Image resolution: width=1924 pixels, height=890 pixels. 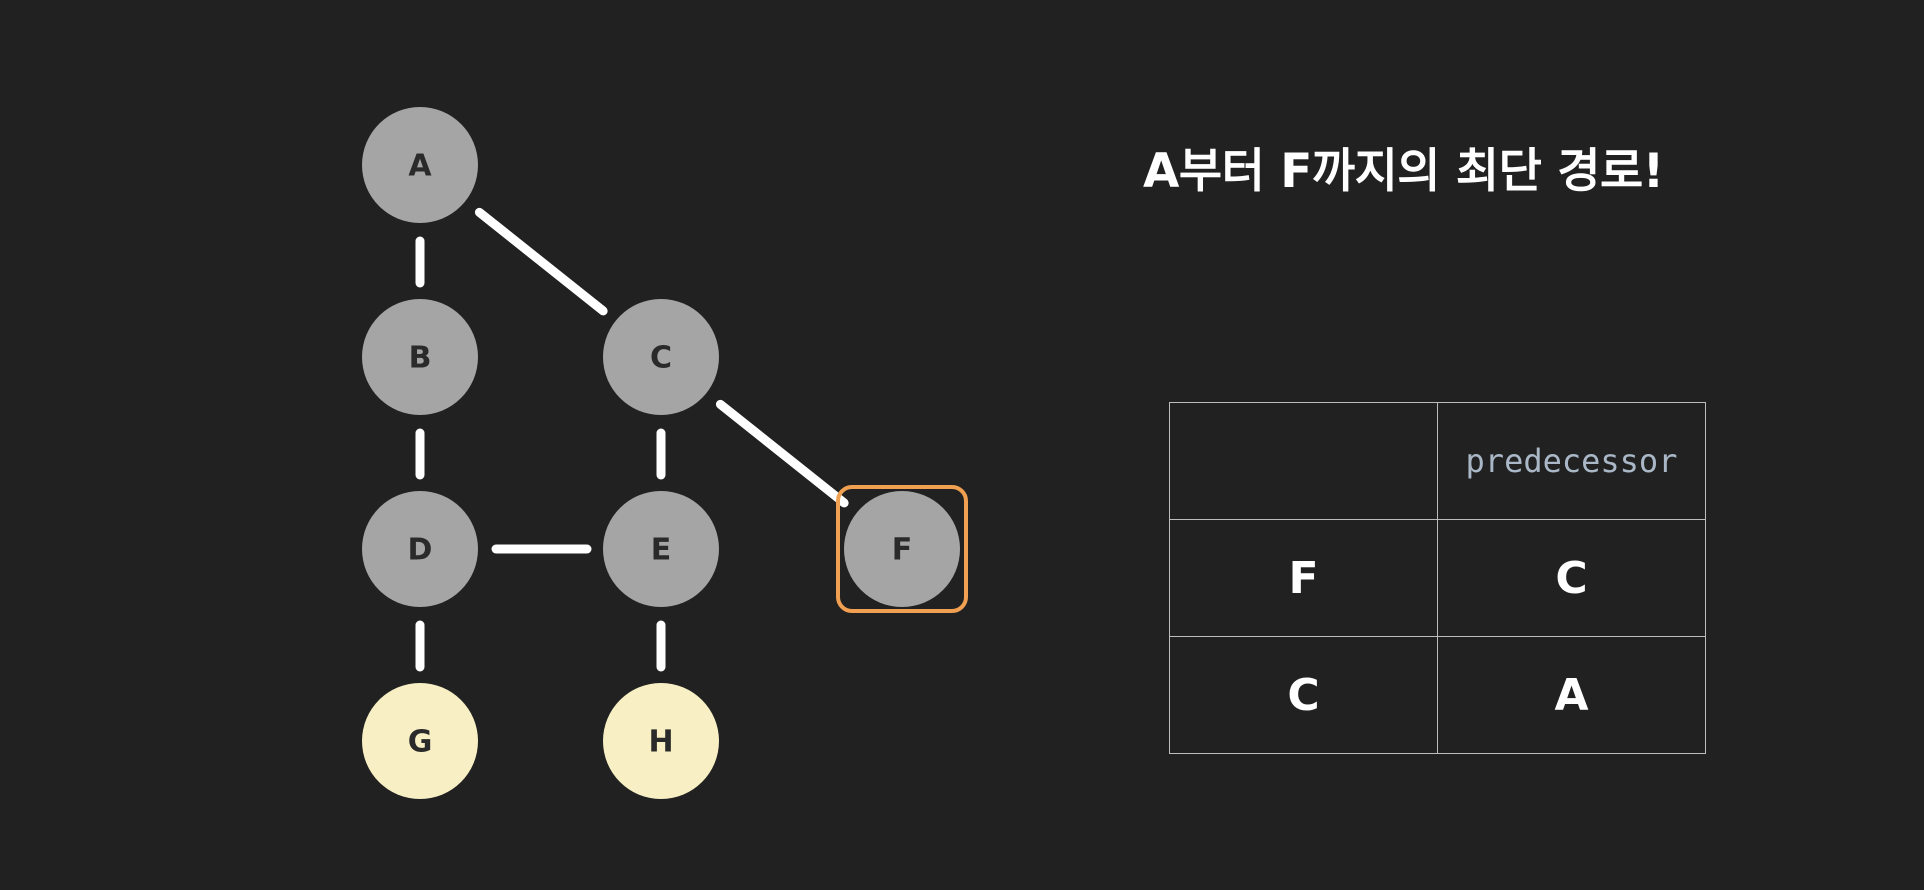 I want to click on table-row: F C, so click(x=1437, y=578).